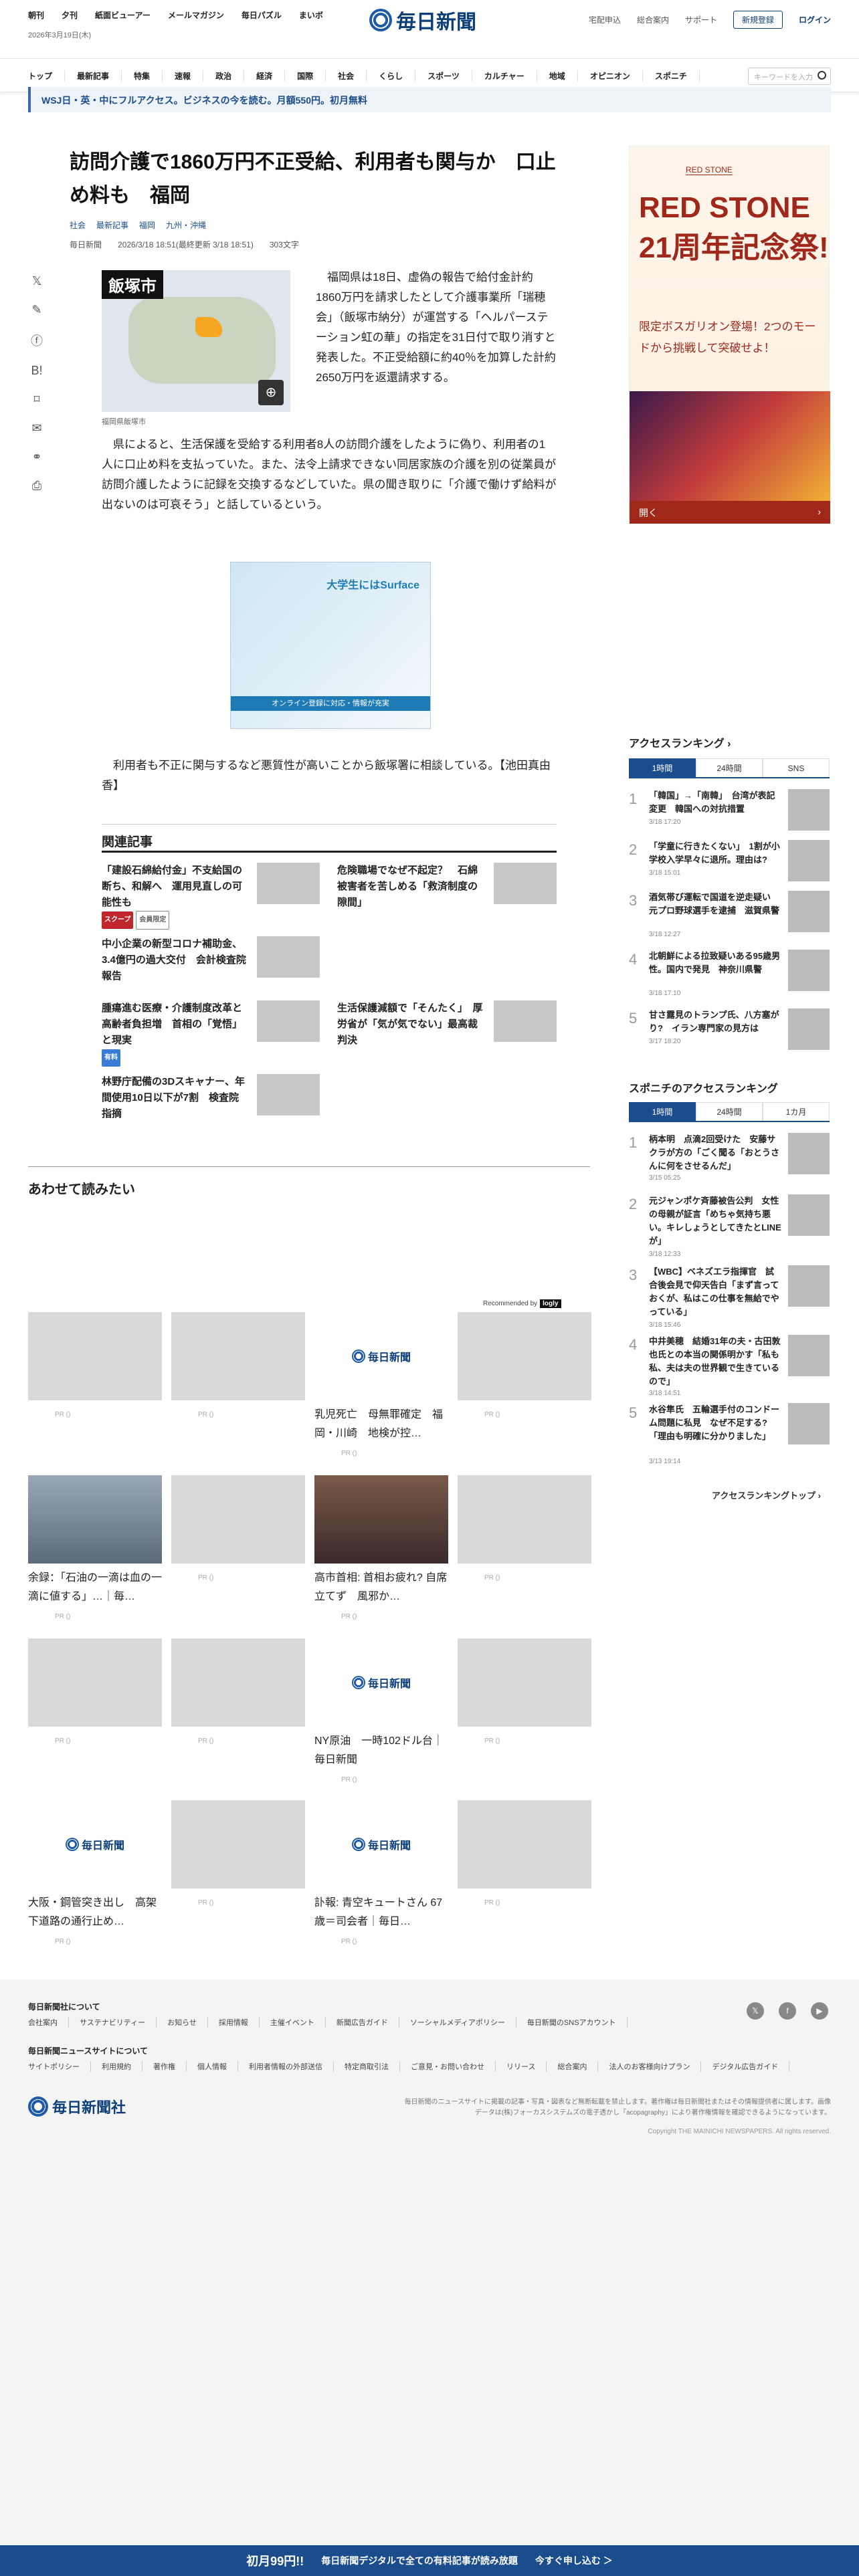  What do you see at coordinates (175, 1033) in the screenshot?
I see `related-item: 腫瘍進む医療・介護制度改革と高齢者負担増 首相の「覚悟」と現実 有料` at bounding box center [175, 1033].